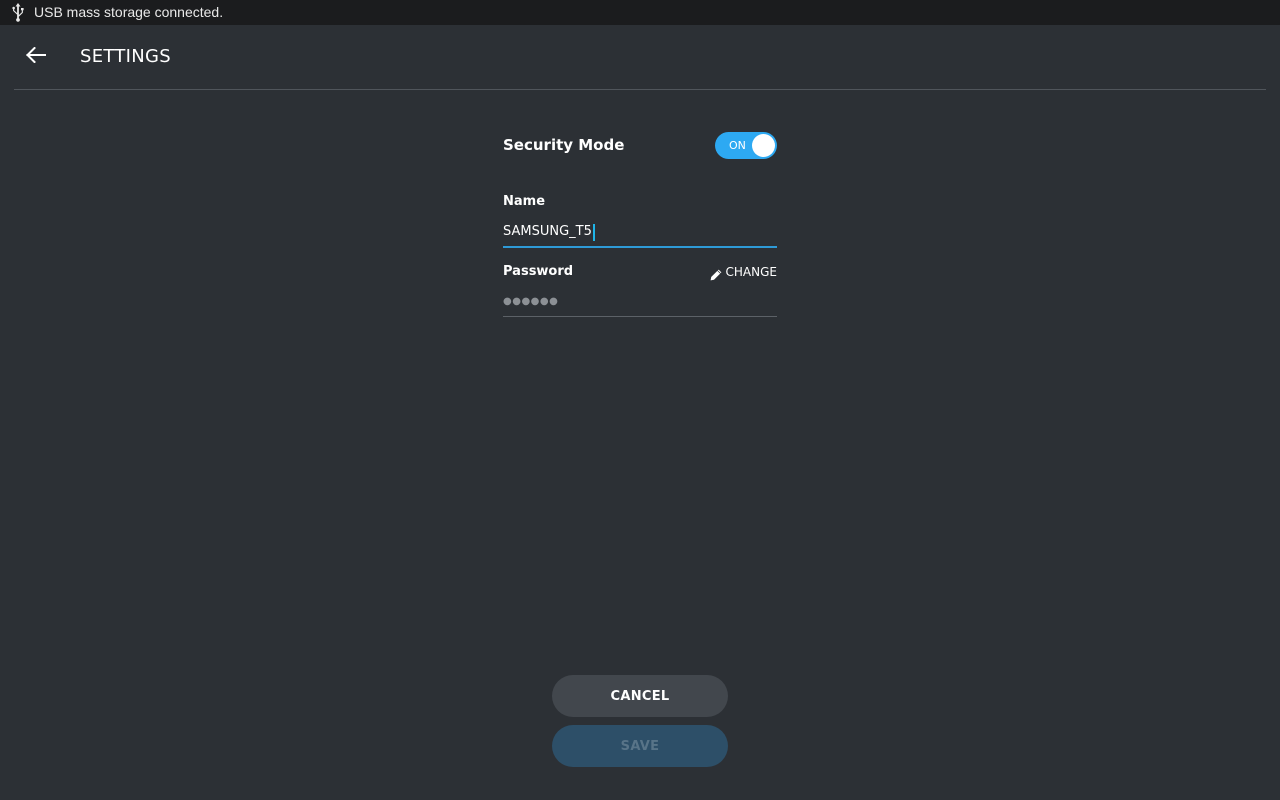  Describe the element at coordinates (640, 234) in the screenshot. I see `name-input: SAMSUNG_T5` at that location.